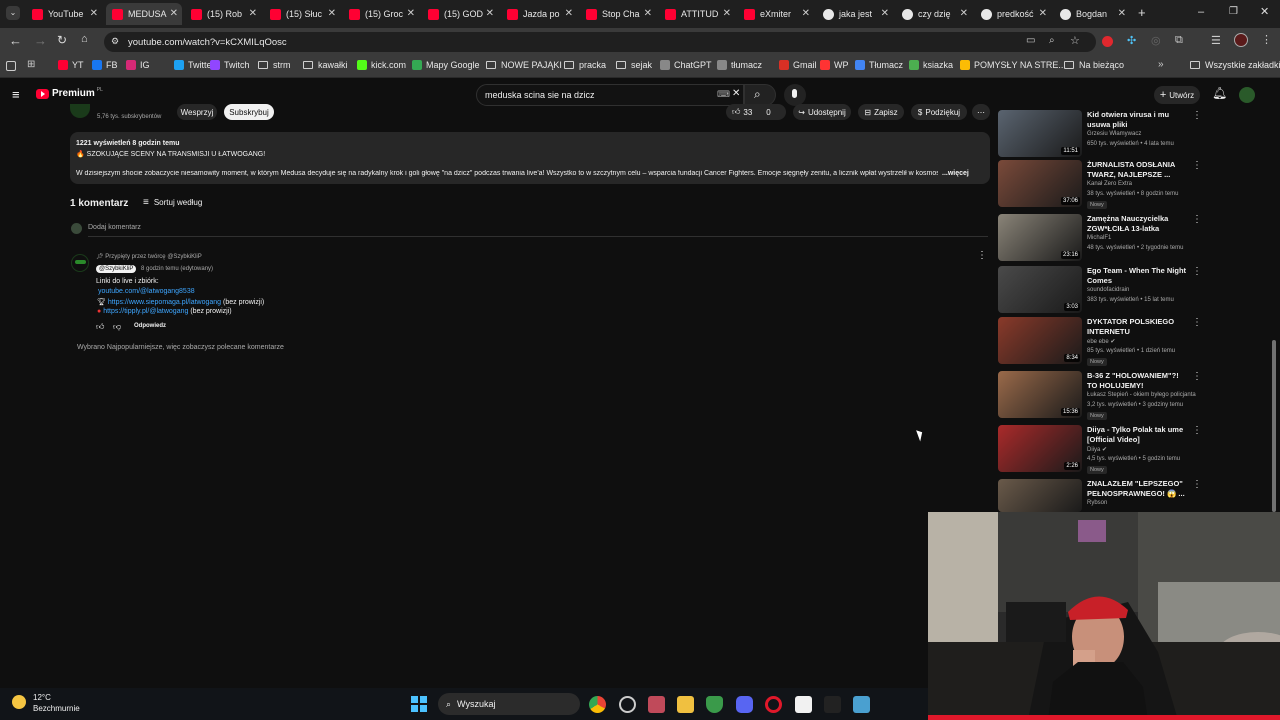 The image size is (1280, 720). Describe the element at coordinates (1097, 449) in the screenshot. I see `video-channel: Diiya ✔` at that location.